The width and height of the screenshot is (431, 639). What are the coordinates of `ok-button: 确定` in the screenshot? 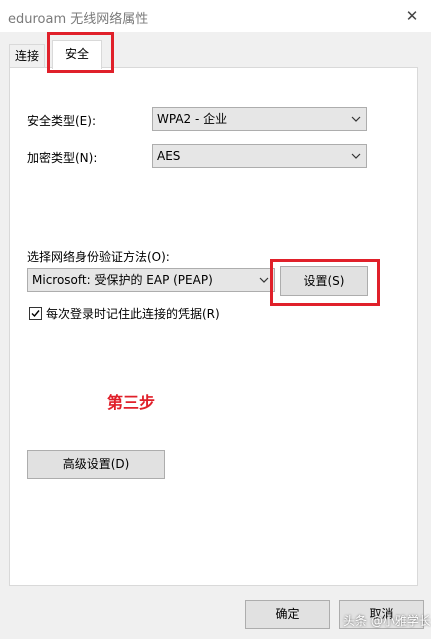 It's located at (287, 614).